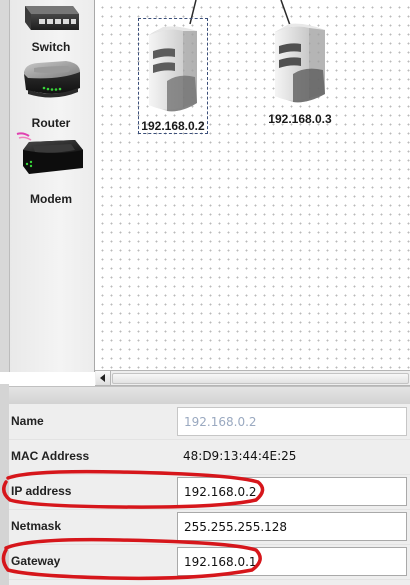  What do you see at coordinates (51, 199) in the screenshot?
I see `palette-item-label: Modem` at bounding box center [51, 199].